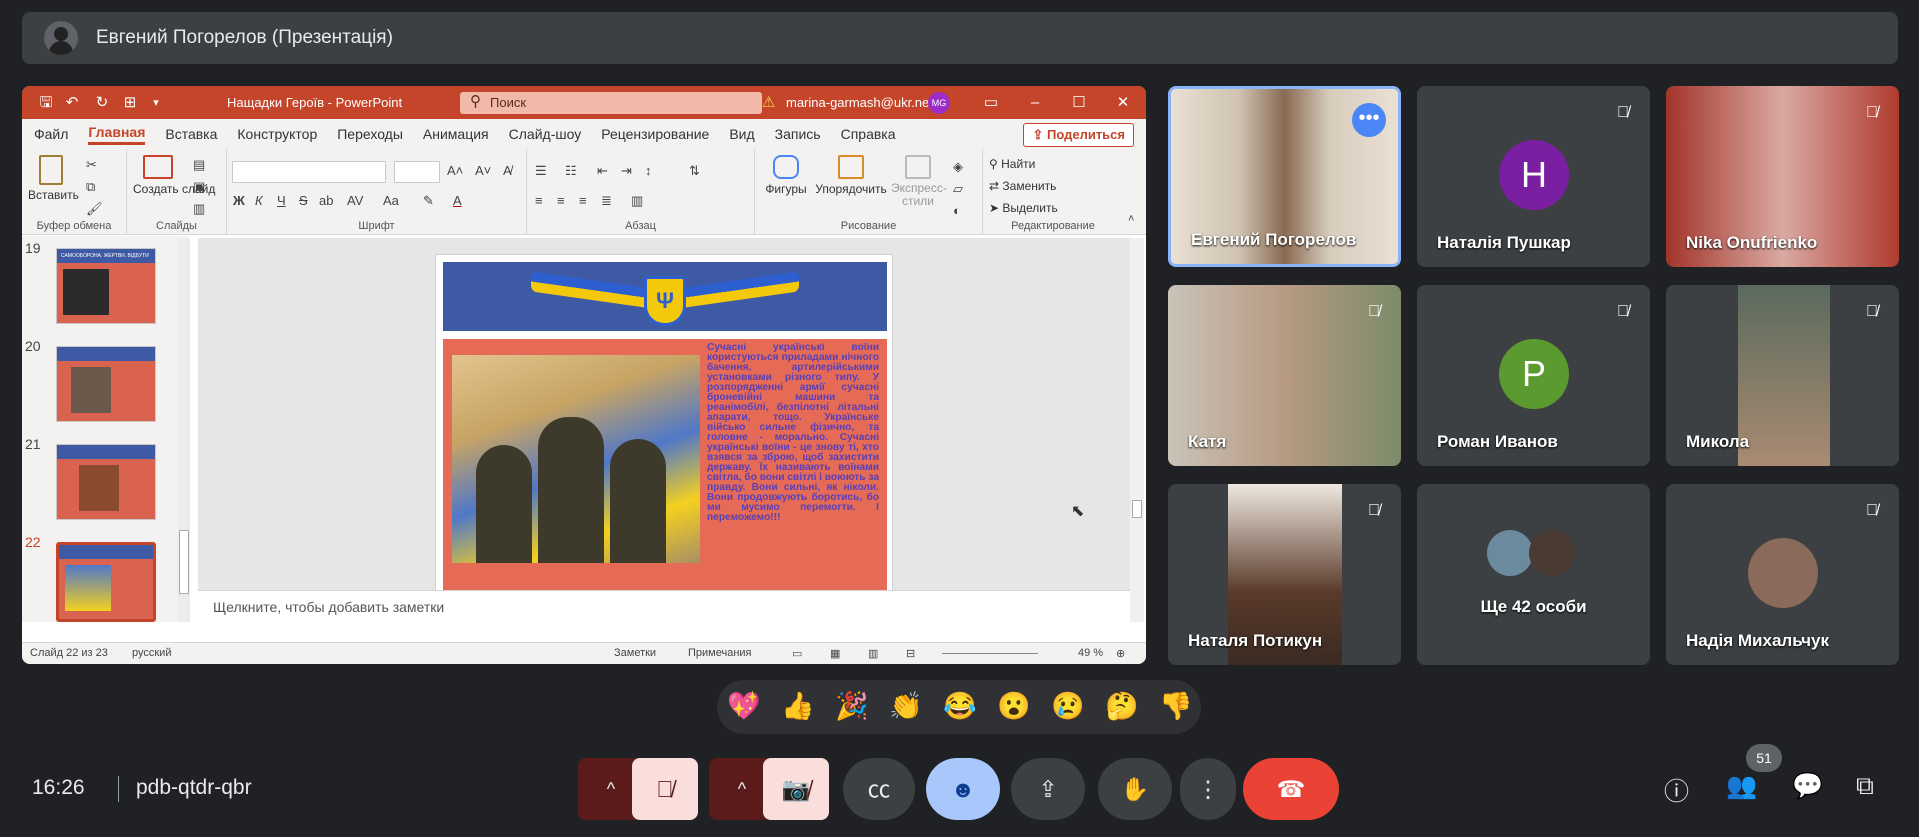  Describe the element at coordinates (199, 187) in the screenshot. I see `reset-icon: ▣` at that location.